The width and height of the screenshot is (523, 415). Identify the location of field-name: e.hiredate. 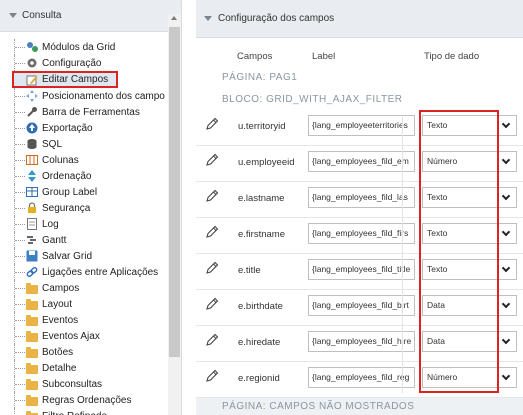
(259, 342).